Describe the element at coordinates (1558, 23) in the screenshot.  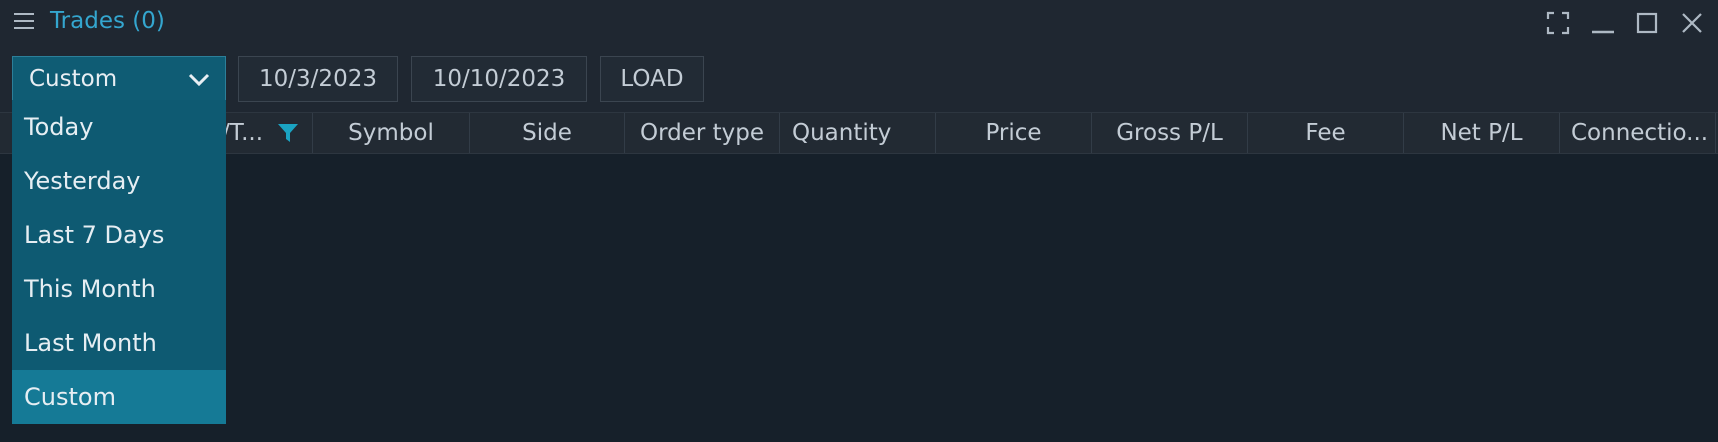
I see `fullscreen-icon` at that location.